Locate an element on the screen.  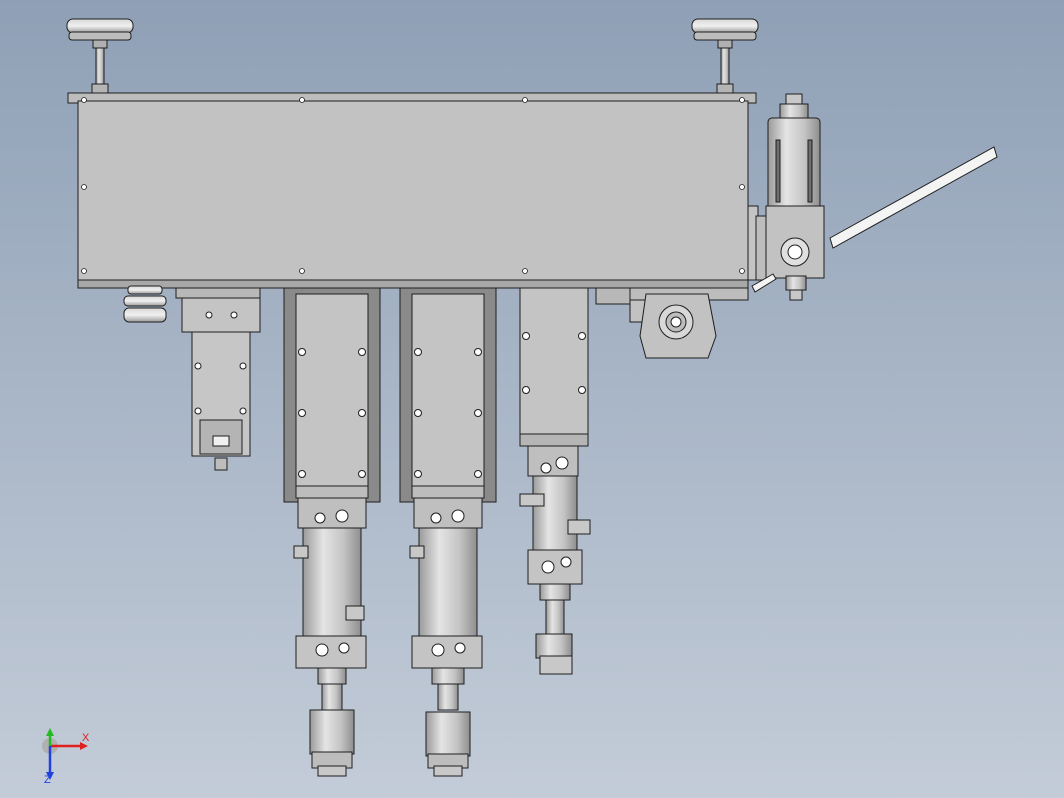
gearbox-motor is located at coordinates (672, 323).